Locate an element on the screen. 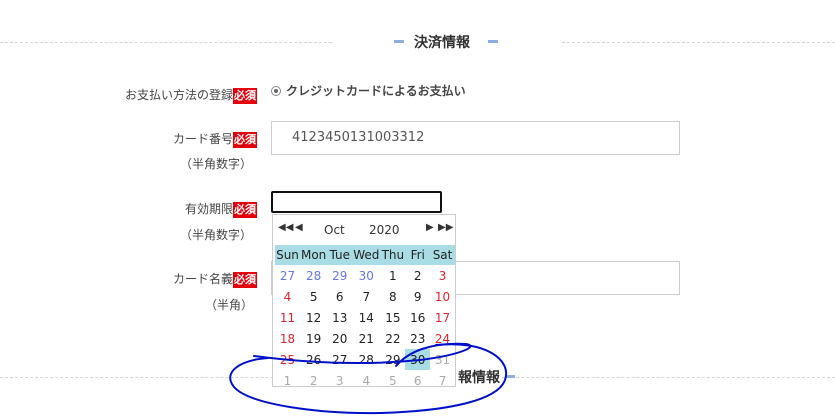 The height and width of the screenshot is (417, 835). calendar-week-row: 18 19 20 21 22 23 24 is located at coordinates (365, 338).